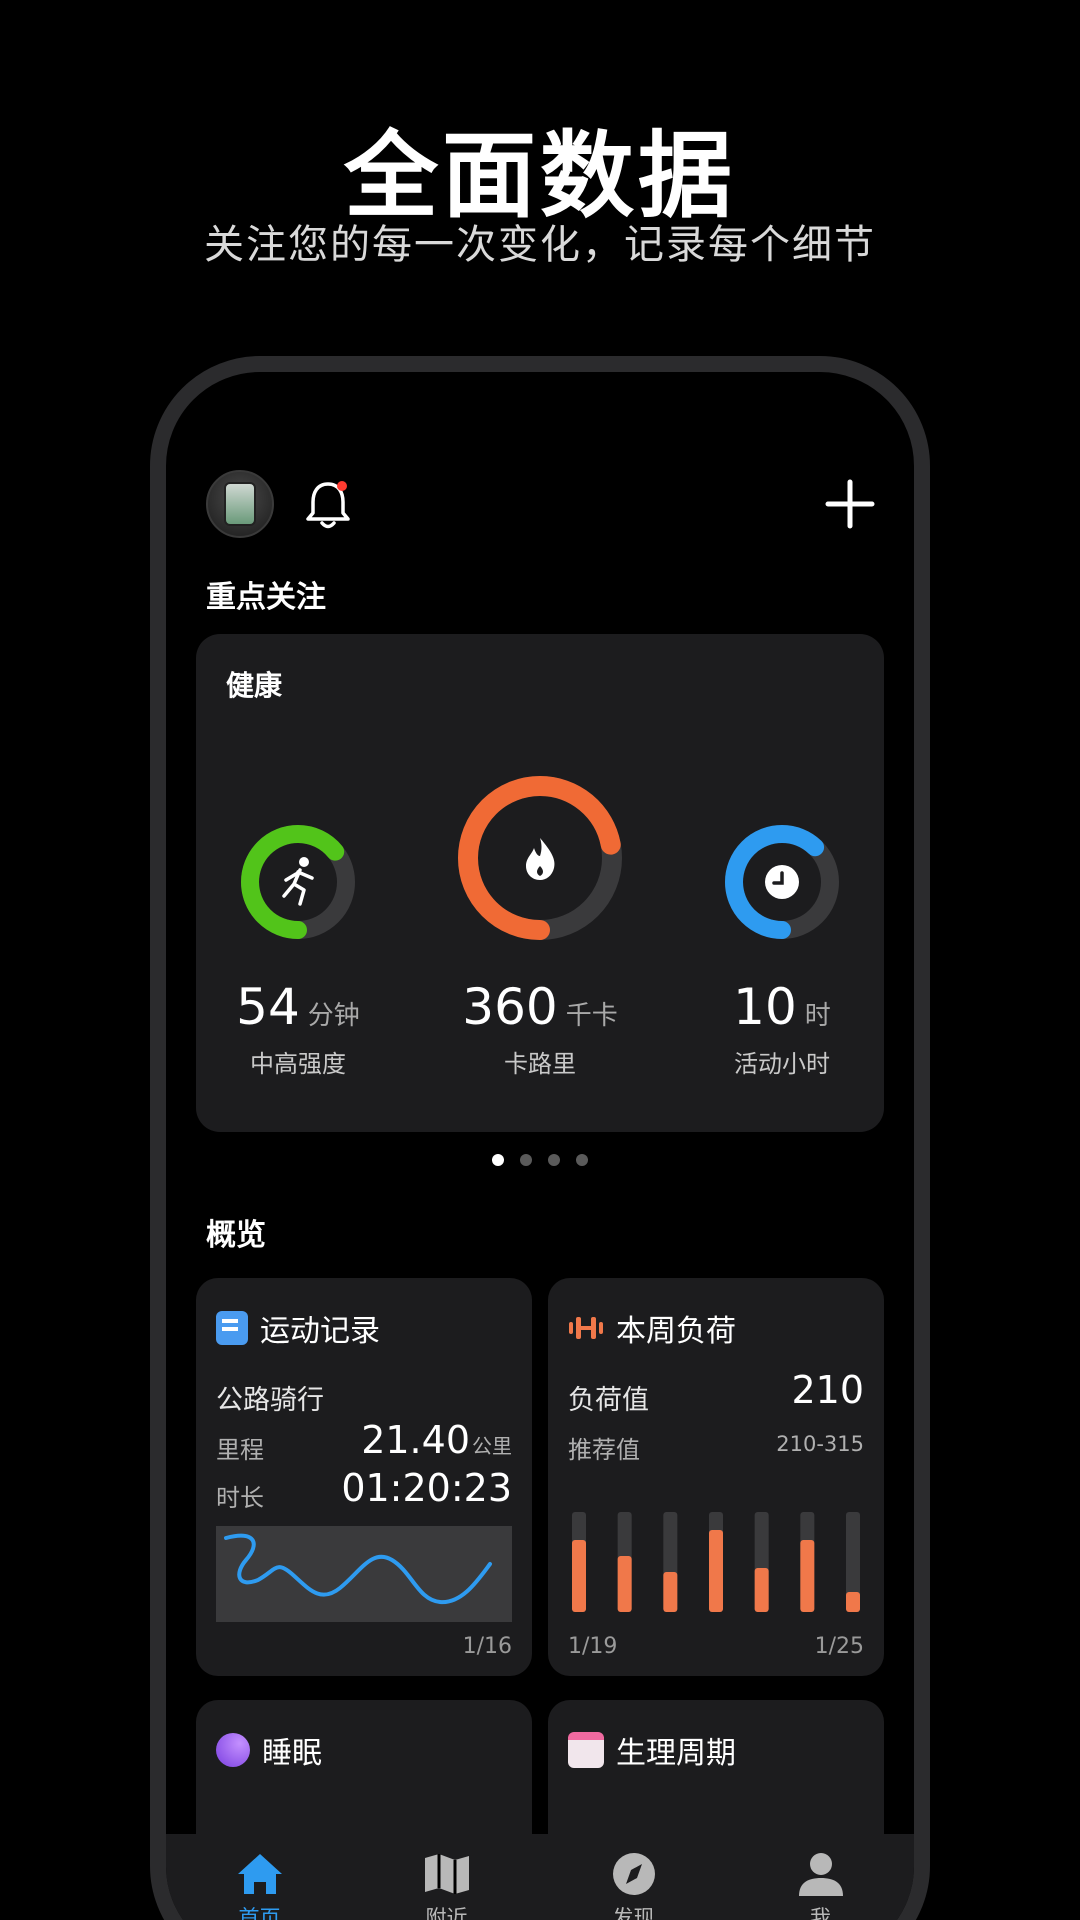  I want to click on tab-label: 发现, so click(633, 1913).